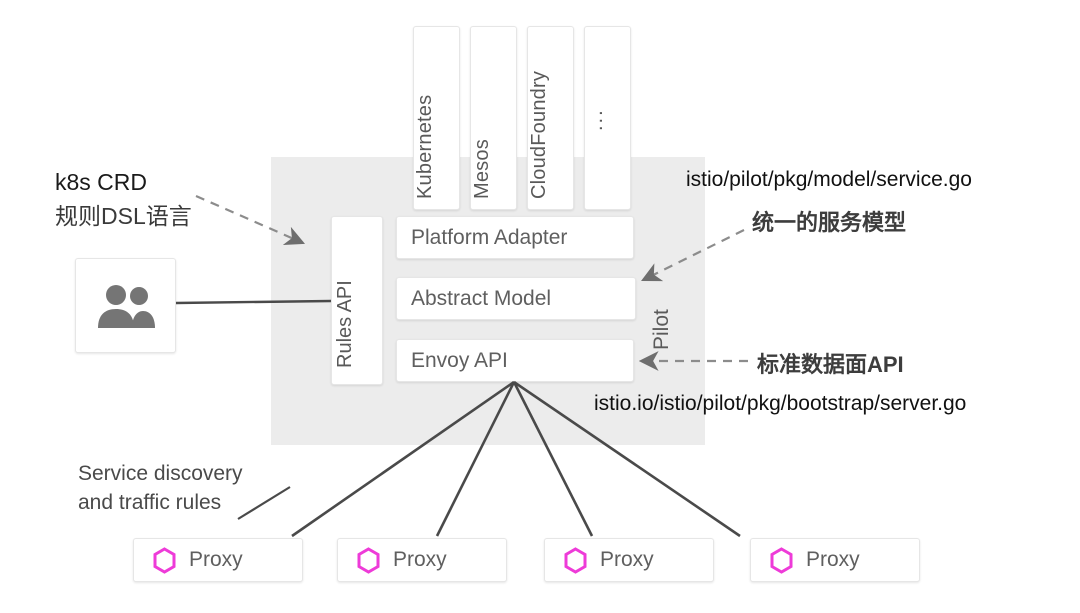 This screenshot has height=613, width=1080. I want to click on users-box, so click(125, 305).